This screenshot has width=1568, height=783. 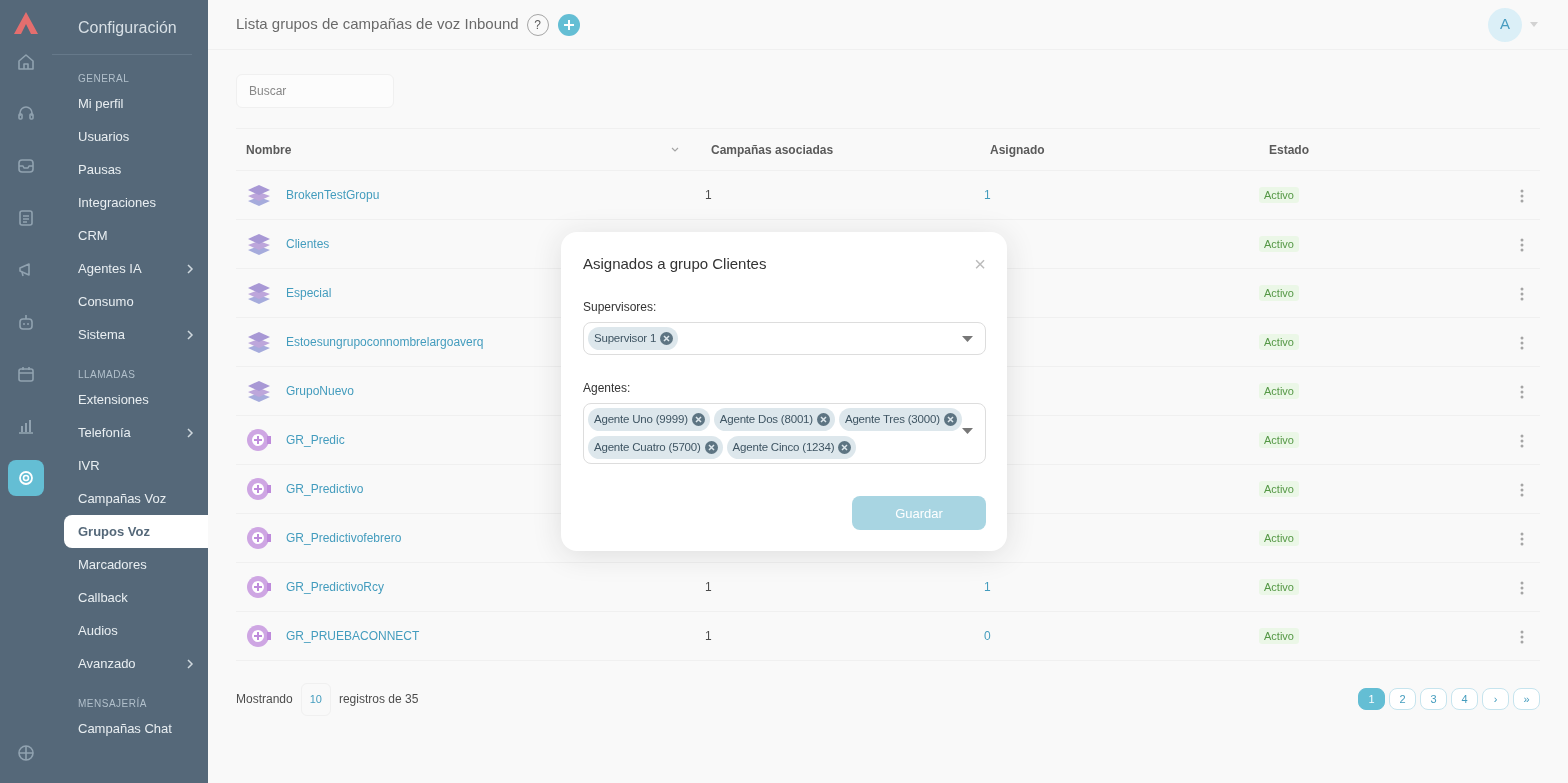 What do you see at coordinates (607, 388) in the screenshot?
I see `field-label: Agentes:` at bounding box center [607, 388].